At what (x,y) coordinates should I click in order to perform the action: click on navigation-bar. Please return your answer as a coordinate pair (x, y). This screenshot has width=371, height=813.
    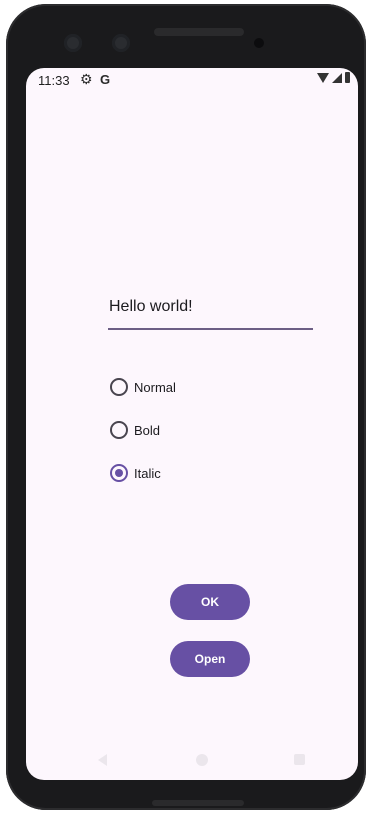
    Looking at the image, I should click on (192, 760).